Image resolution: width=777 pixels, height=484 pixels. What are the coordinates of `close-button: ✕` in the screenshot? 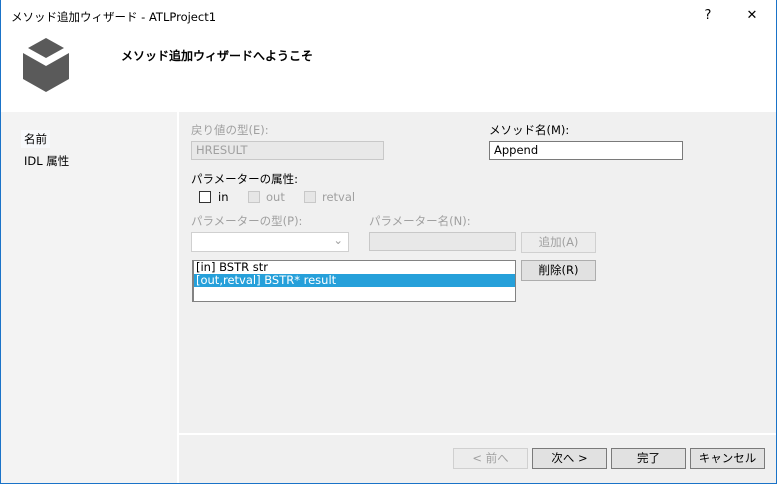 It's located at (752, 16).